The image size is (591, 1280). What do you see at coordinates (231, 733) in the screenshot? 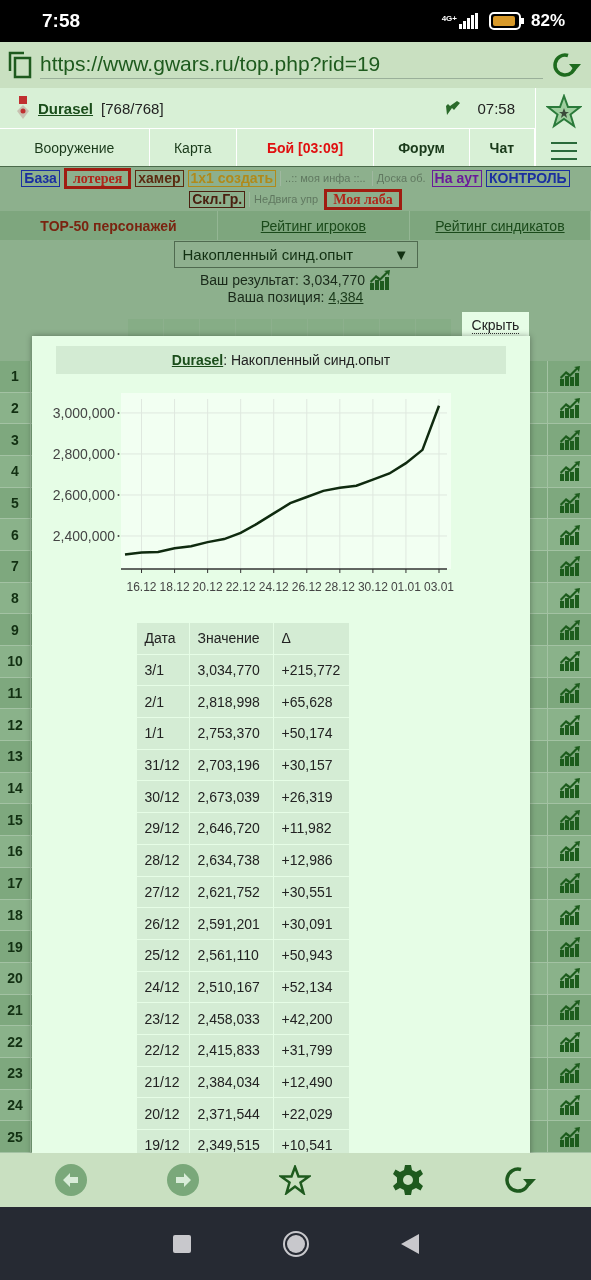
I see `table-cell: 2,753,370` at bounding box center [231, 733].